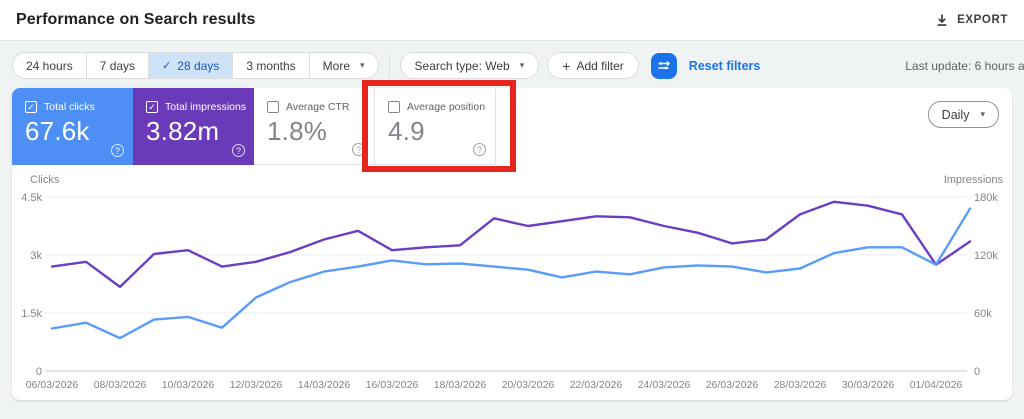  What do you see at coordinates (45, 180) in the screenshot?
I see `left-axis-title: Clicks` at bounding box center [45, 180].